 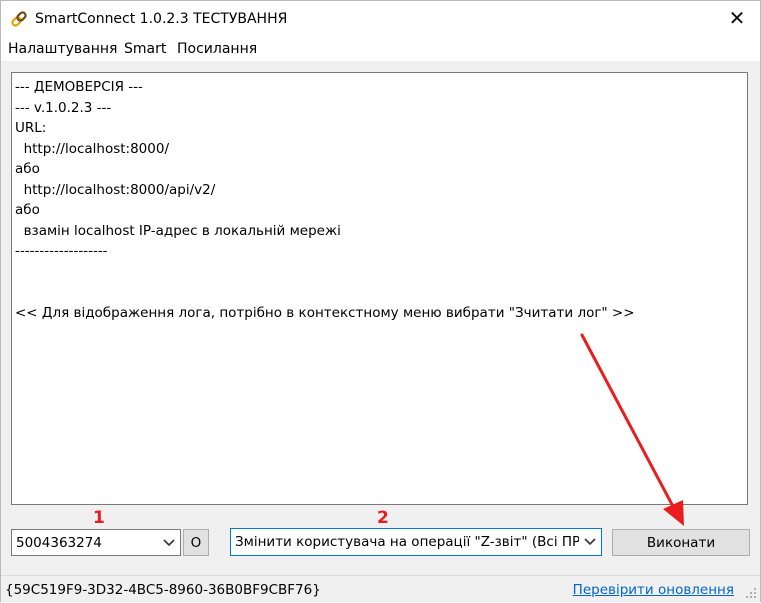 I want to click on execute-button-label: Виконати, so click(x=681, y=542).